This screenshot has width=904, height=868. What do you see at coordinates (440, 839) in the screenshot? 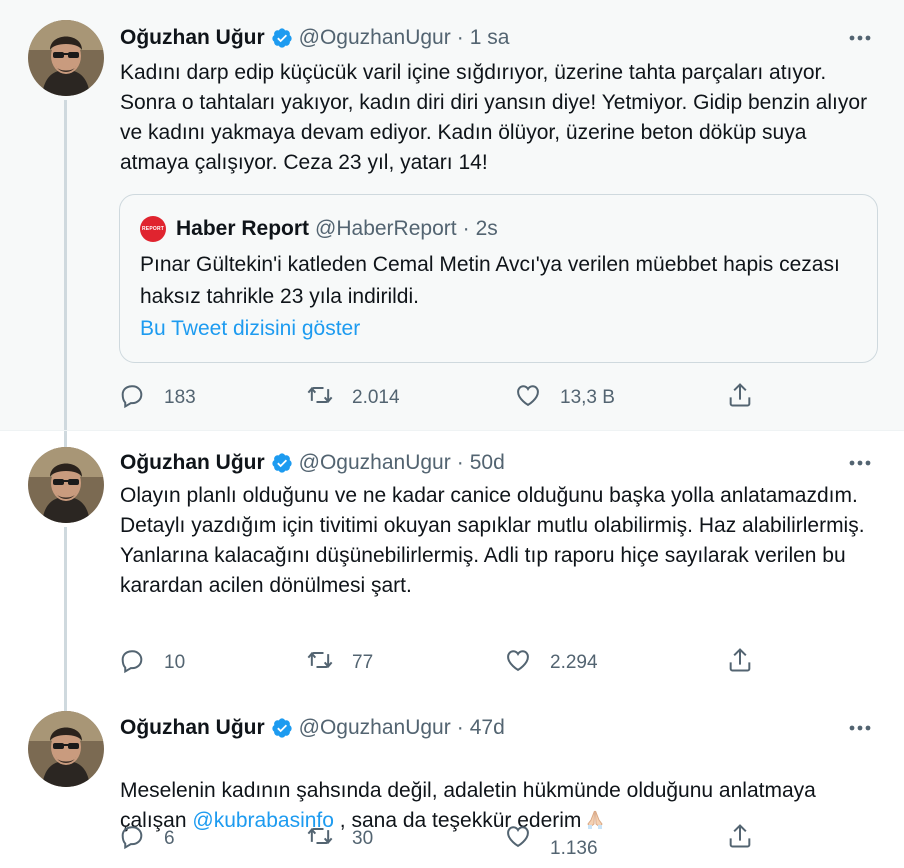
I see `tweet-actions: 6 30 1.136` at bounding box center [440, 839].